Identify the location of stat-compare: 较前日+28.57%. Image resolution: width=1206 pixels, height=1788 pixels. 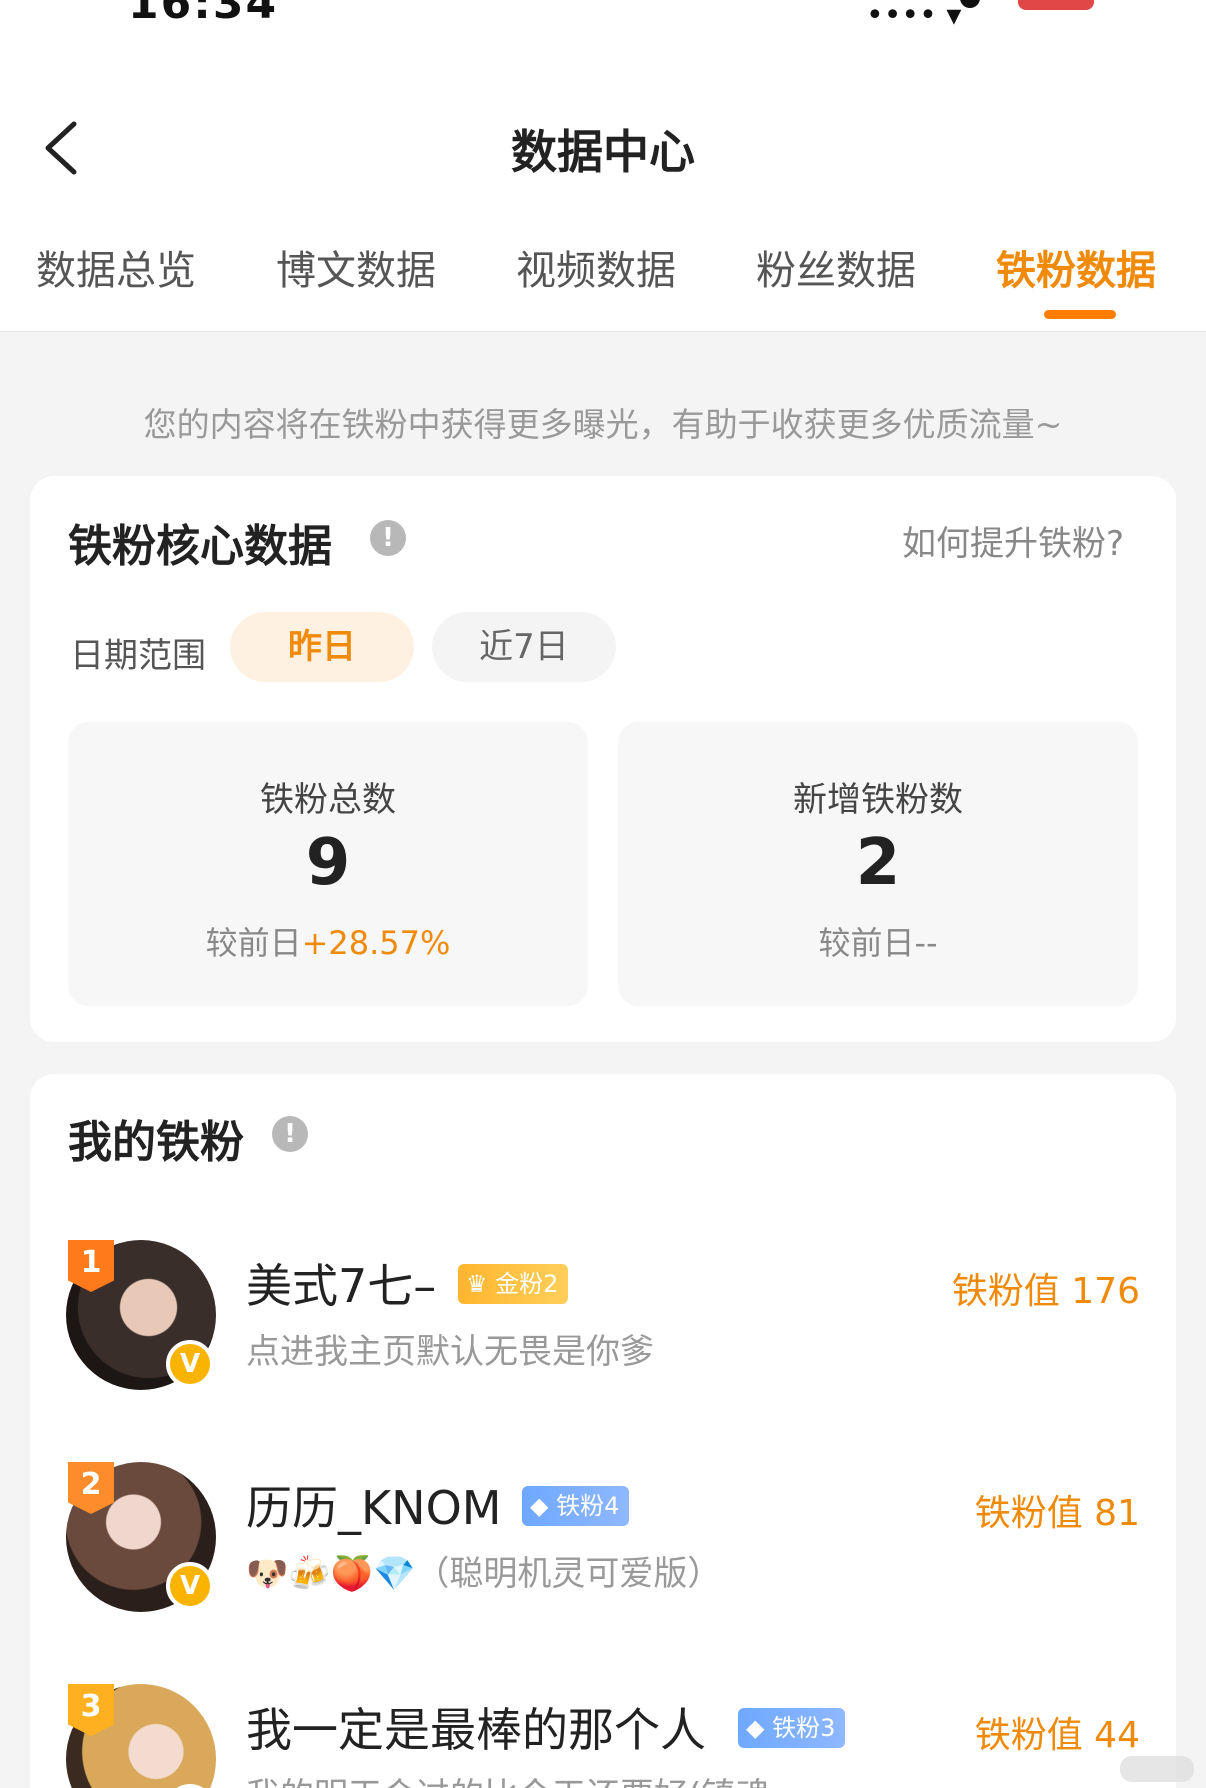
(328, 941).